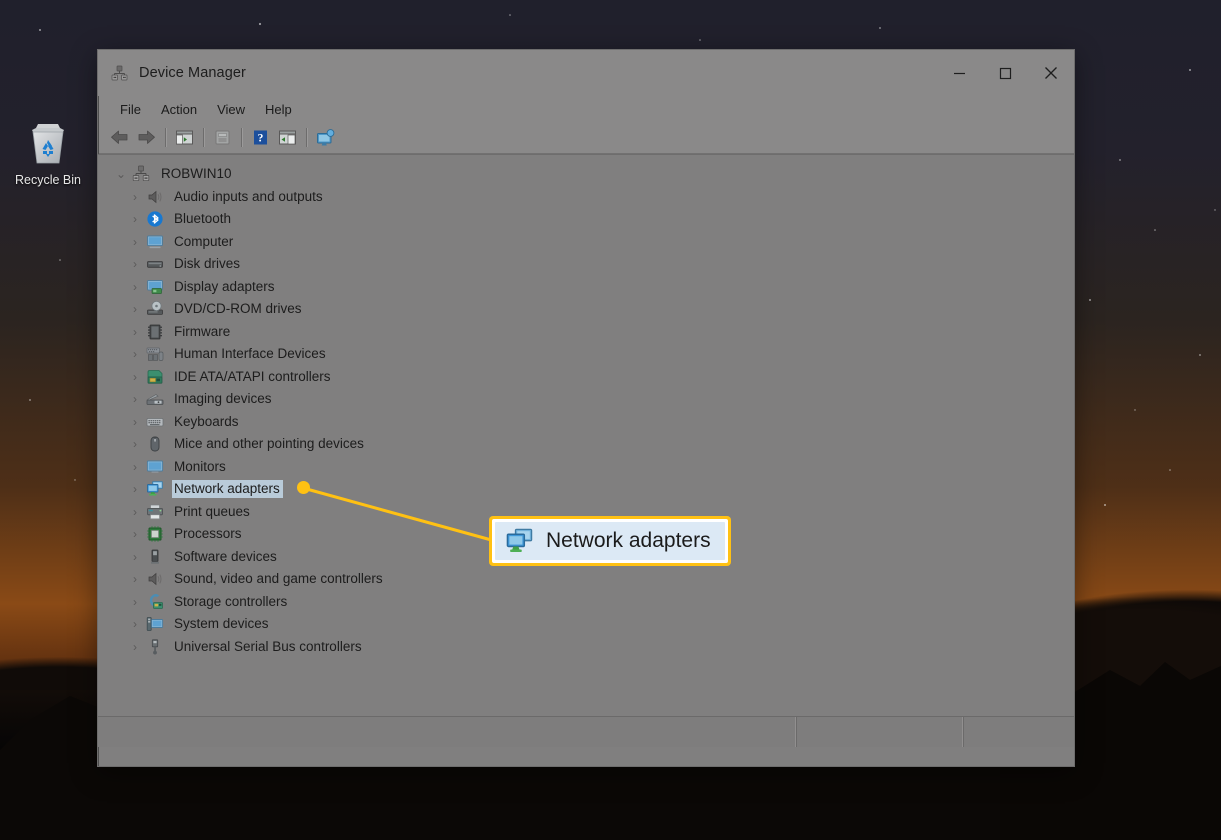  I want to click on menu-file: File, so click(130, 109).